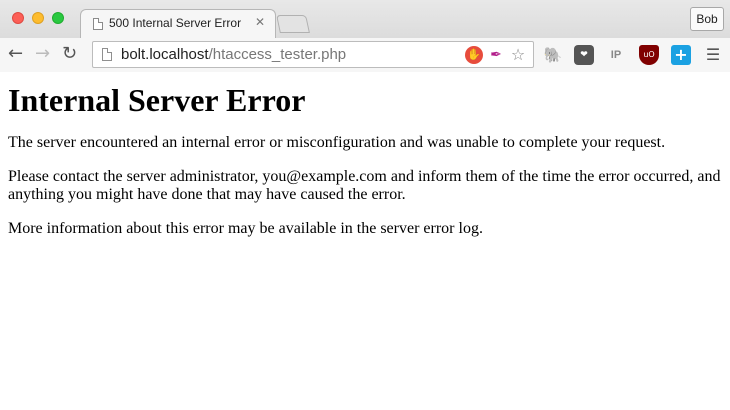 This screenshot has width=730, height=410. I want to click on url-text: bolt.localhost/htaccess_tester.php, so click(233, 54).